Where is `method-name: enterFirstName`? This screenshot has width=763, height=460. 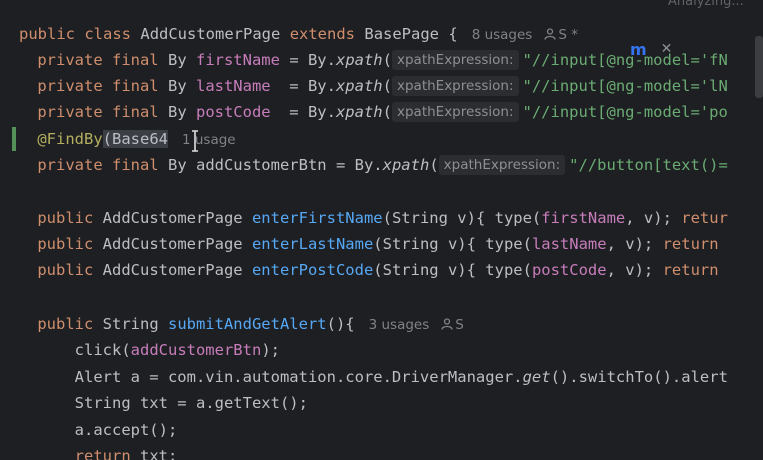 method-name: enterFirstName is located at coordinates (317, 218).